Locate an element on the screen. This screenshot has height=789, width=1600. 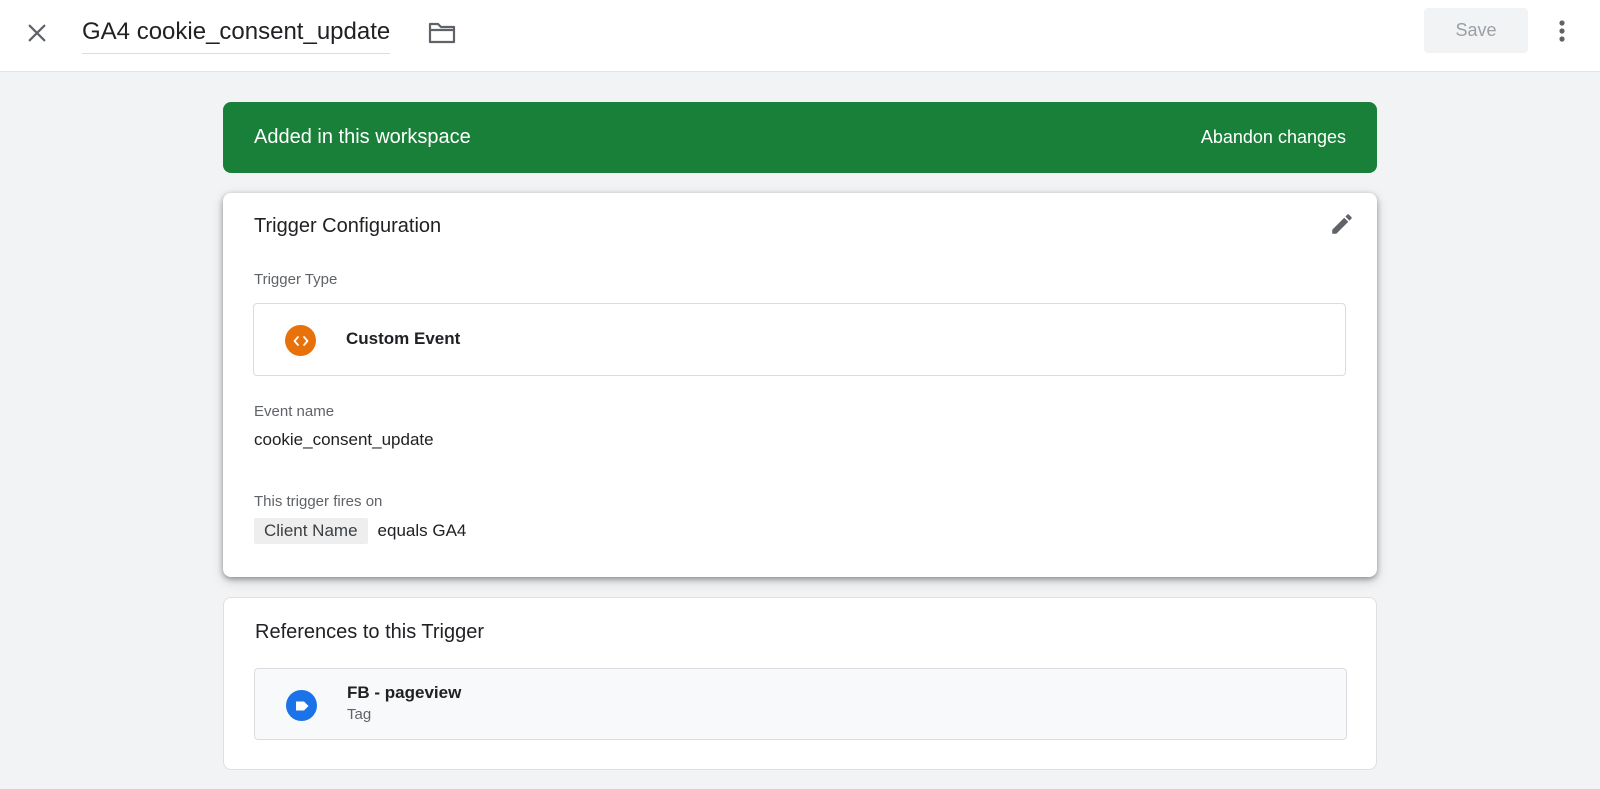
condition-operator-value: equals GA4 is located at coordinates (422, 530).